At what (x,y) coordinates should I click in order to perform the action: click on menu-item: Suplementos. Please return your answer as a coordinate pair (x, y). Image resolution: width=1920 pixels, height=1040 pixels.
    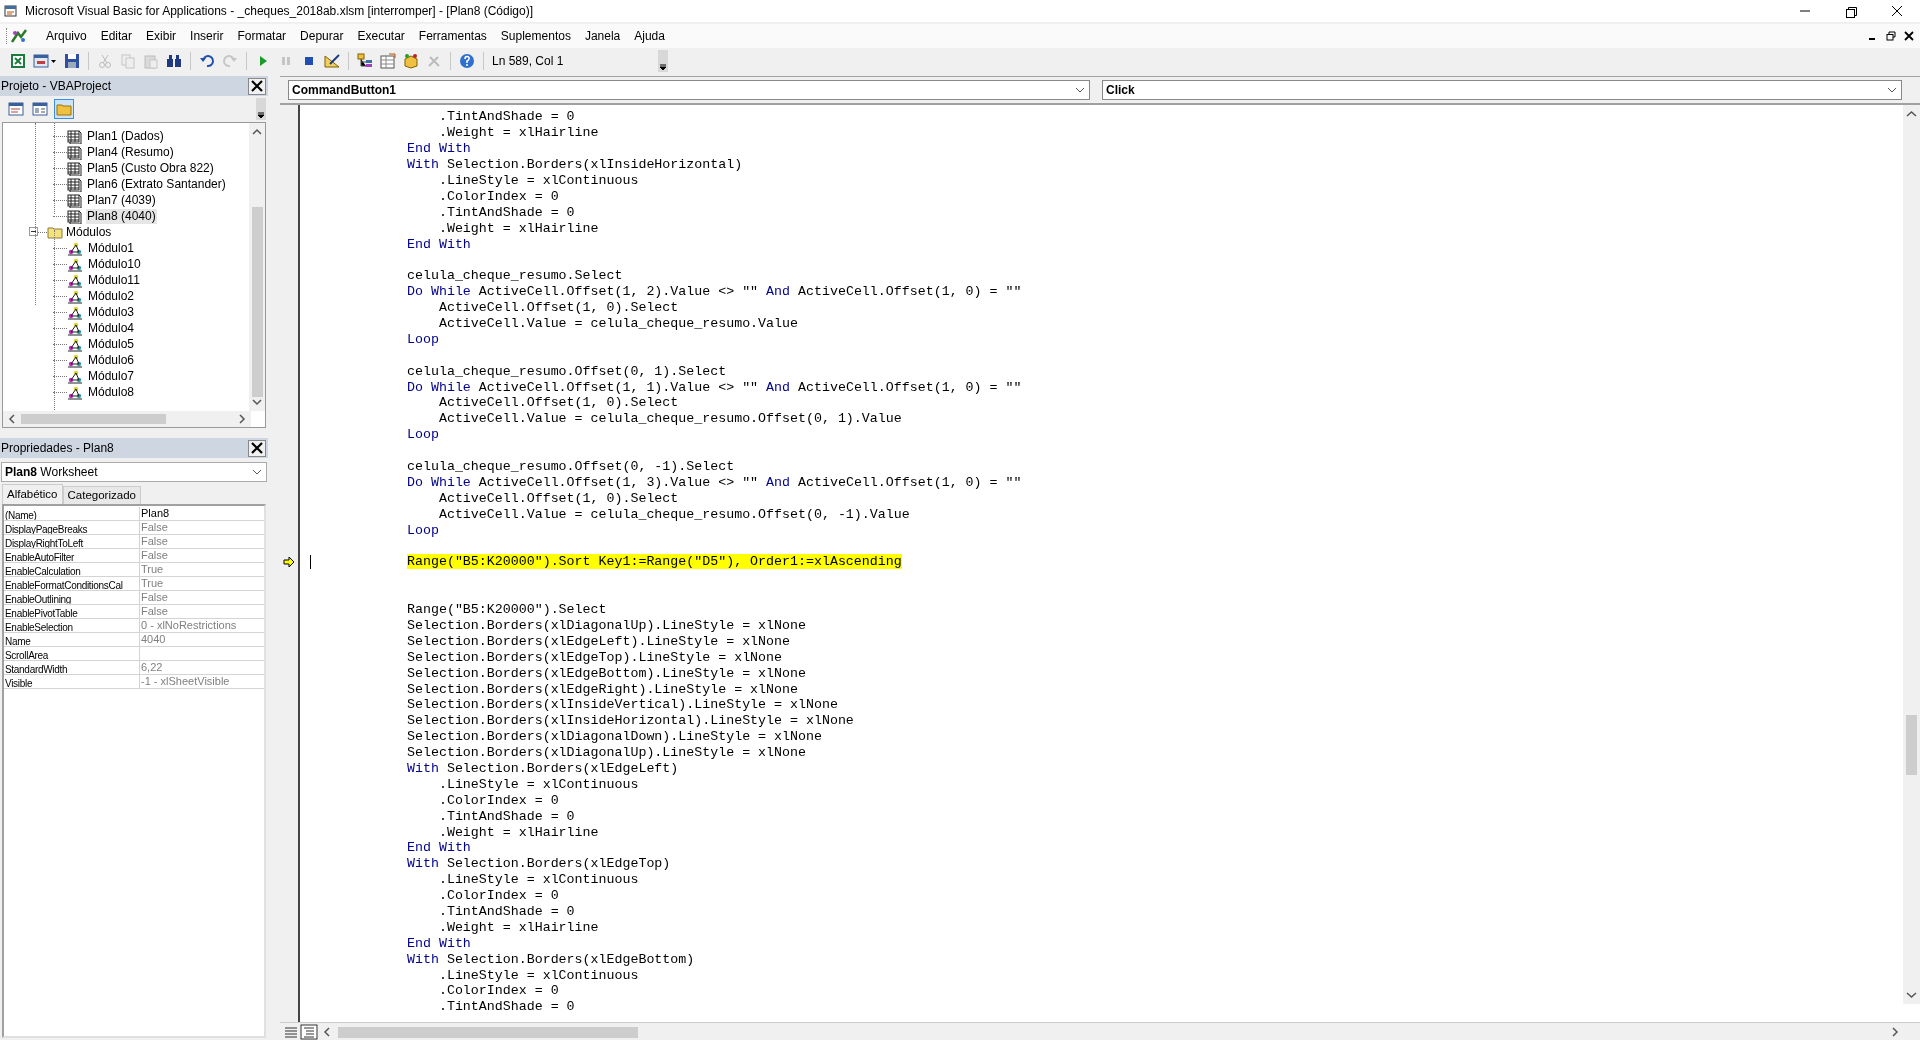
    Looking at the image, I should click on (535, 36).